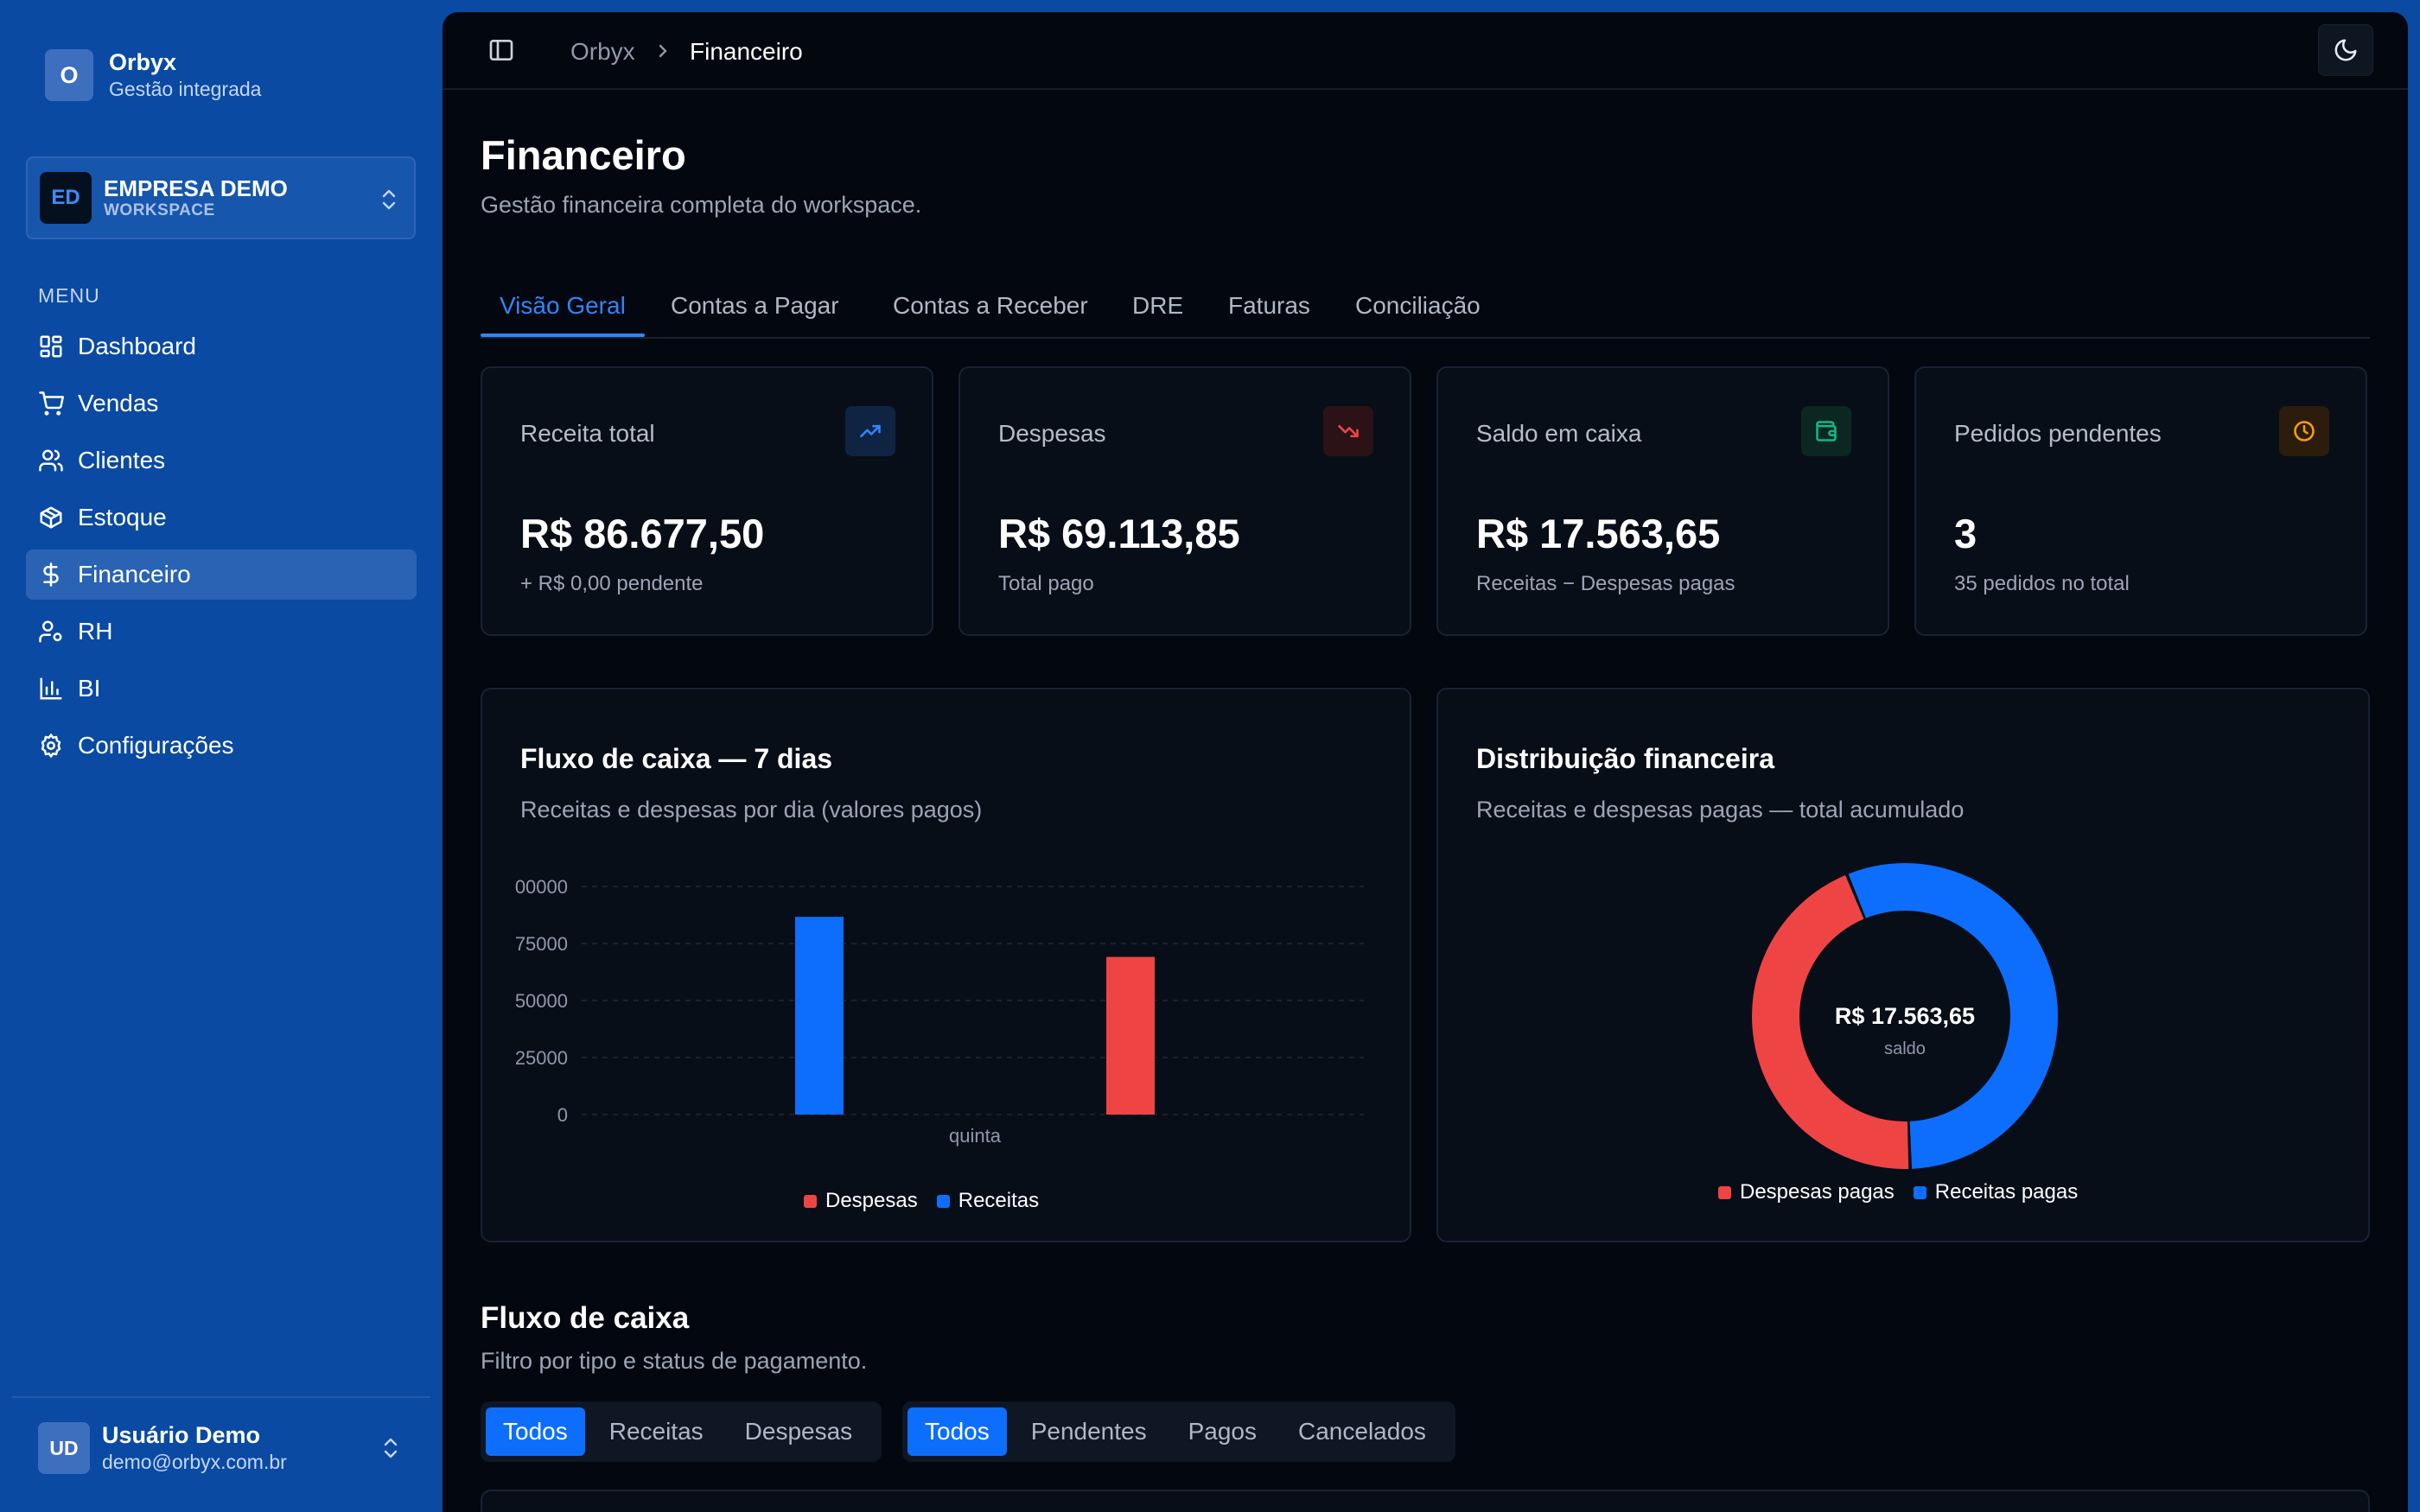 The height and width of the screenshot is (1512, 2420). What do you see at coordinates (64, 1448) in the screenshot?
I see `avatar: UD` at bounding box center [64, 1448].